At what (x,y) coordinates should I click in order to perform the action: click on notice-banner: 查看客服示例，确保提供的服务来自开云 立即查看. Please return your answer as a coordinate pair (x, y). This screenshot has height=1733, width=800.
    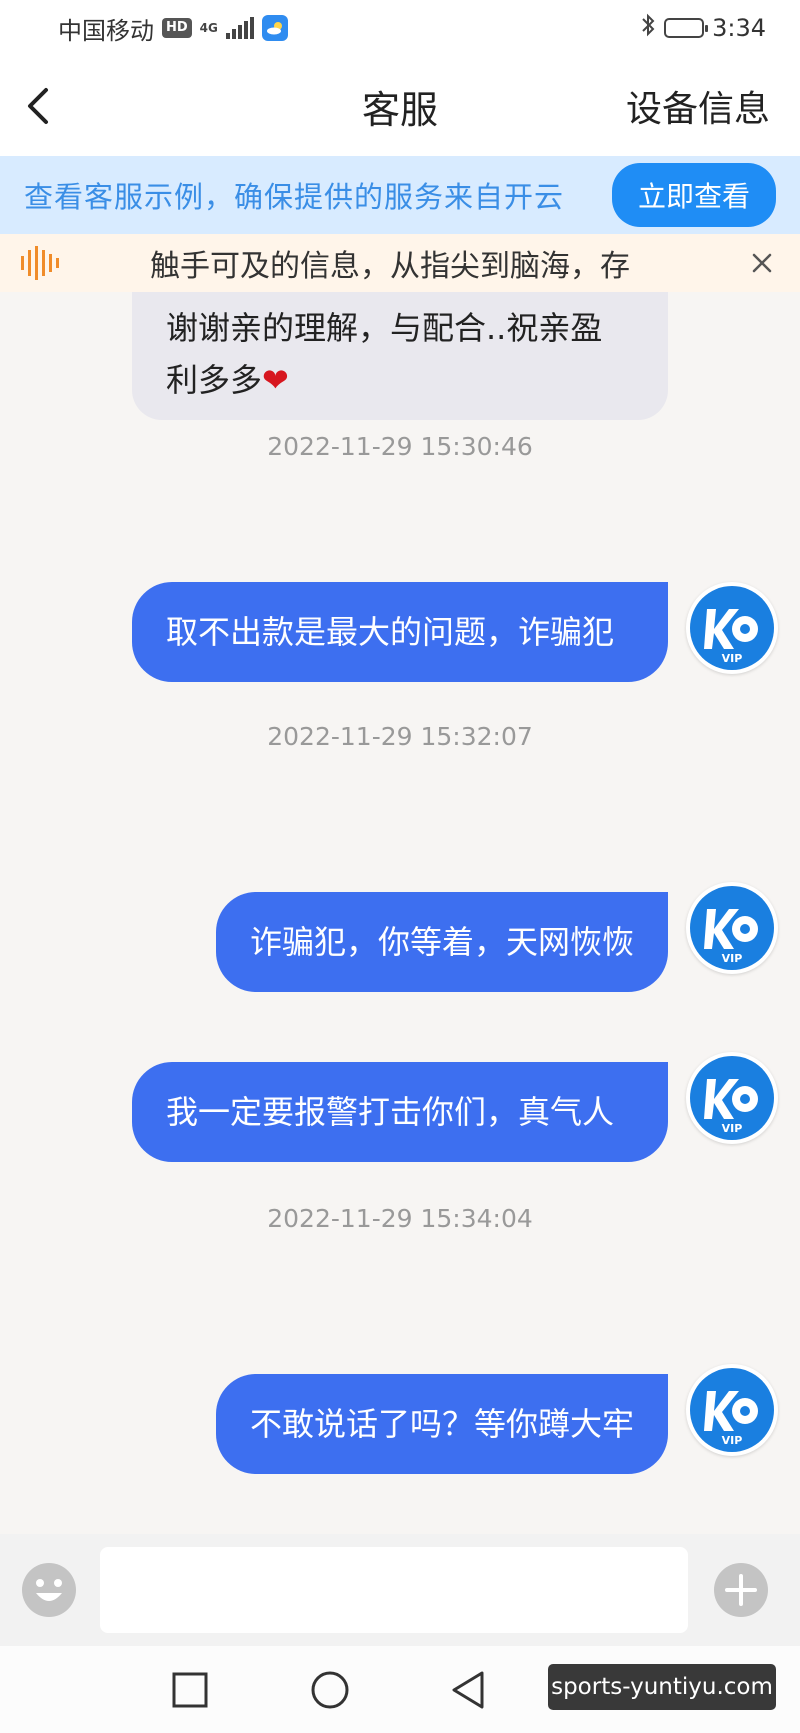
    Looking at the image, I should click on (400, 195).